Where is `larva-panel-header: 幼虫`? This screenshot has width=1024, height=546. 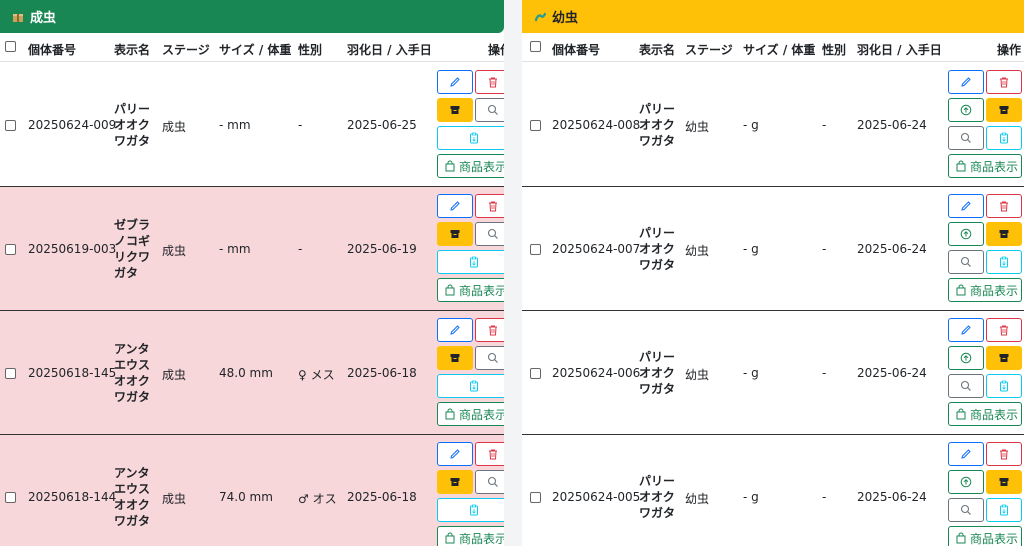 larva-panel-header: 幼虫 is located at coordinates (773, 16).